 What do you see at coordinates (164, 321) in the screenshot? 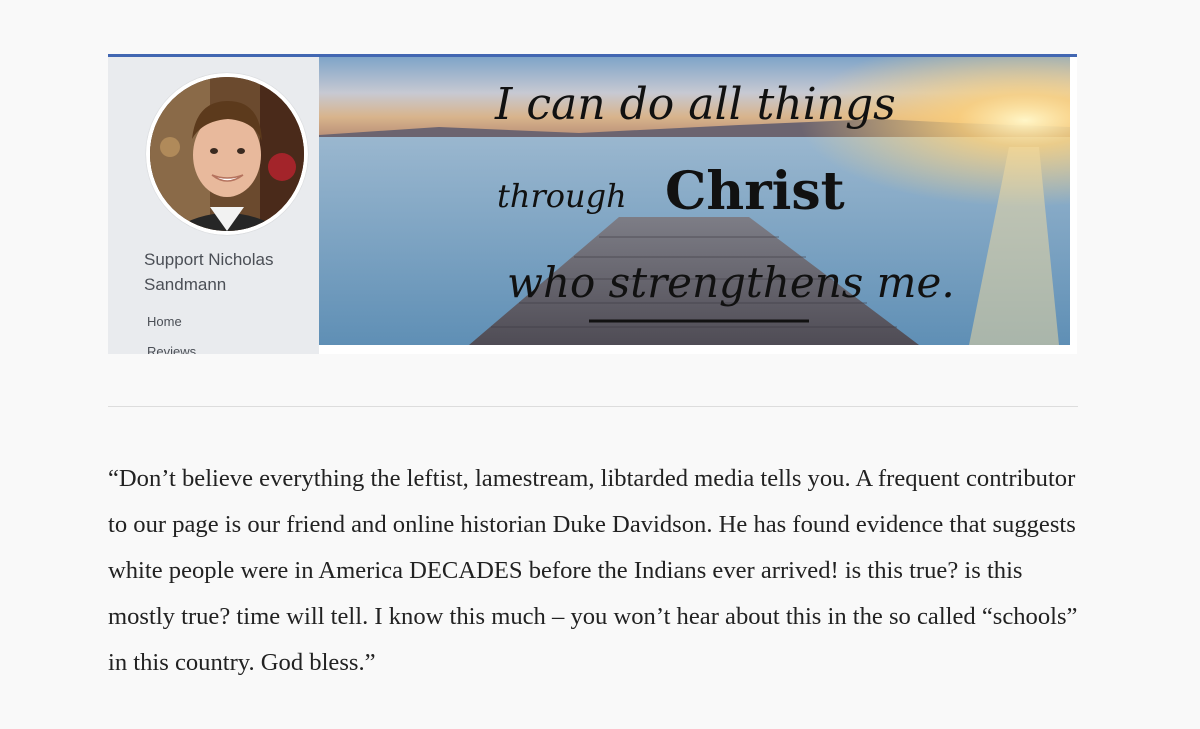
I see `nav-home-link: Home` at bounding box center [164, 321].